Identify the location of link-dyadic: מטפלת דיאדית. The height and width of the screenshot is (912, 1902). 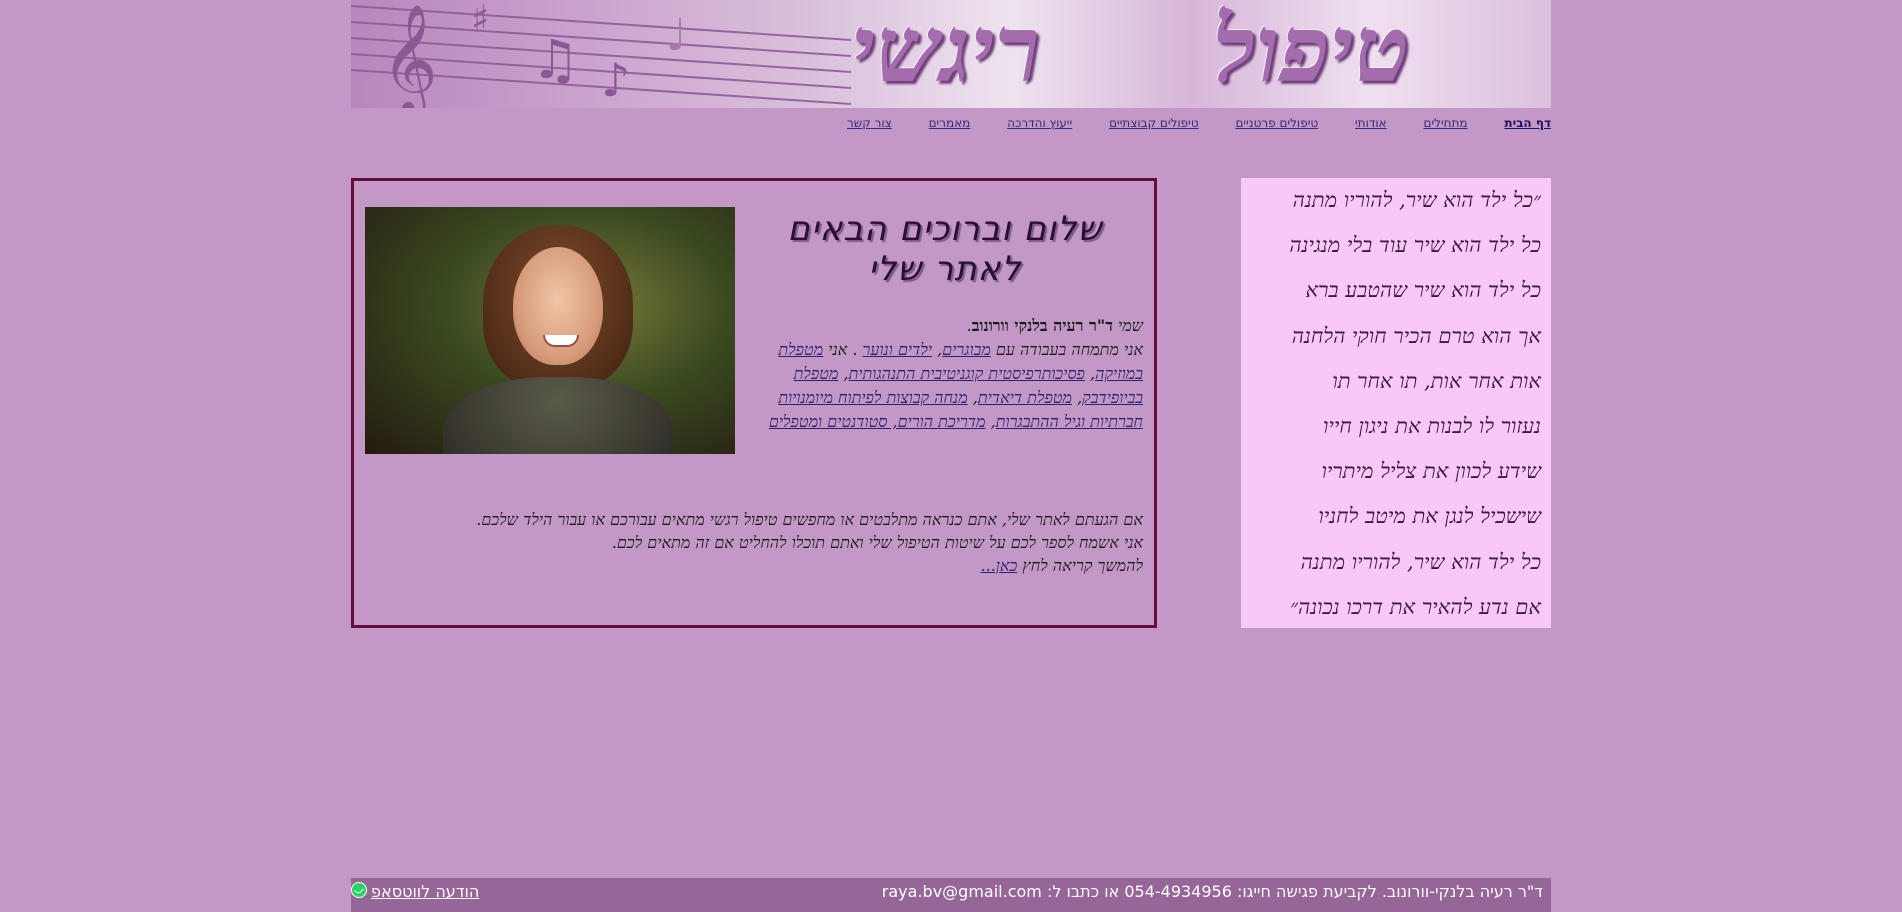
(1025, 397).